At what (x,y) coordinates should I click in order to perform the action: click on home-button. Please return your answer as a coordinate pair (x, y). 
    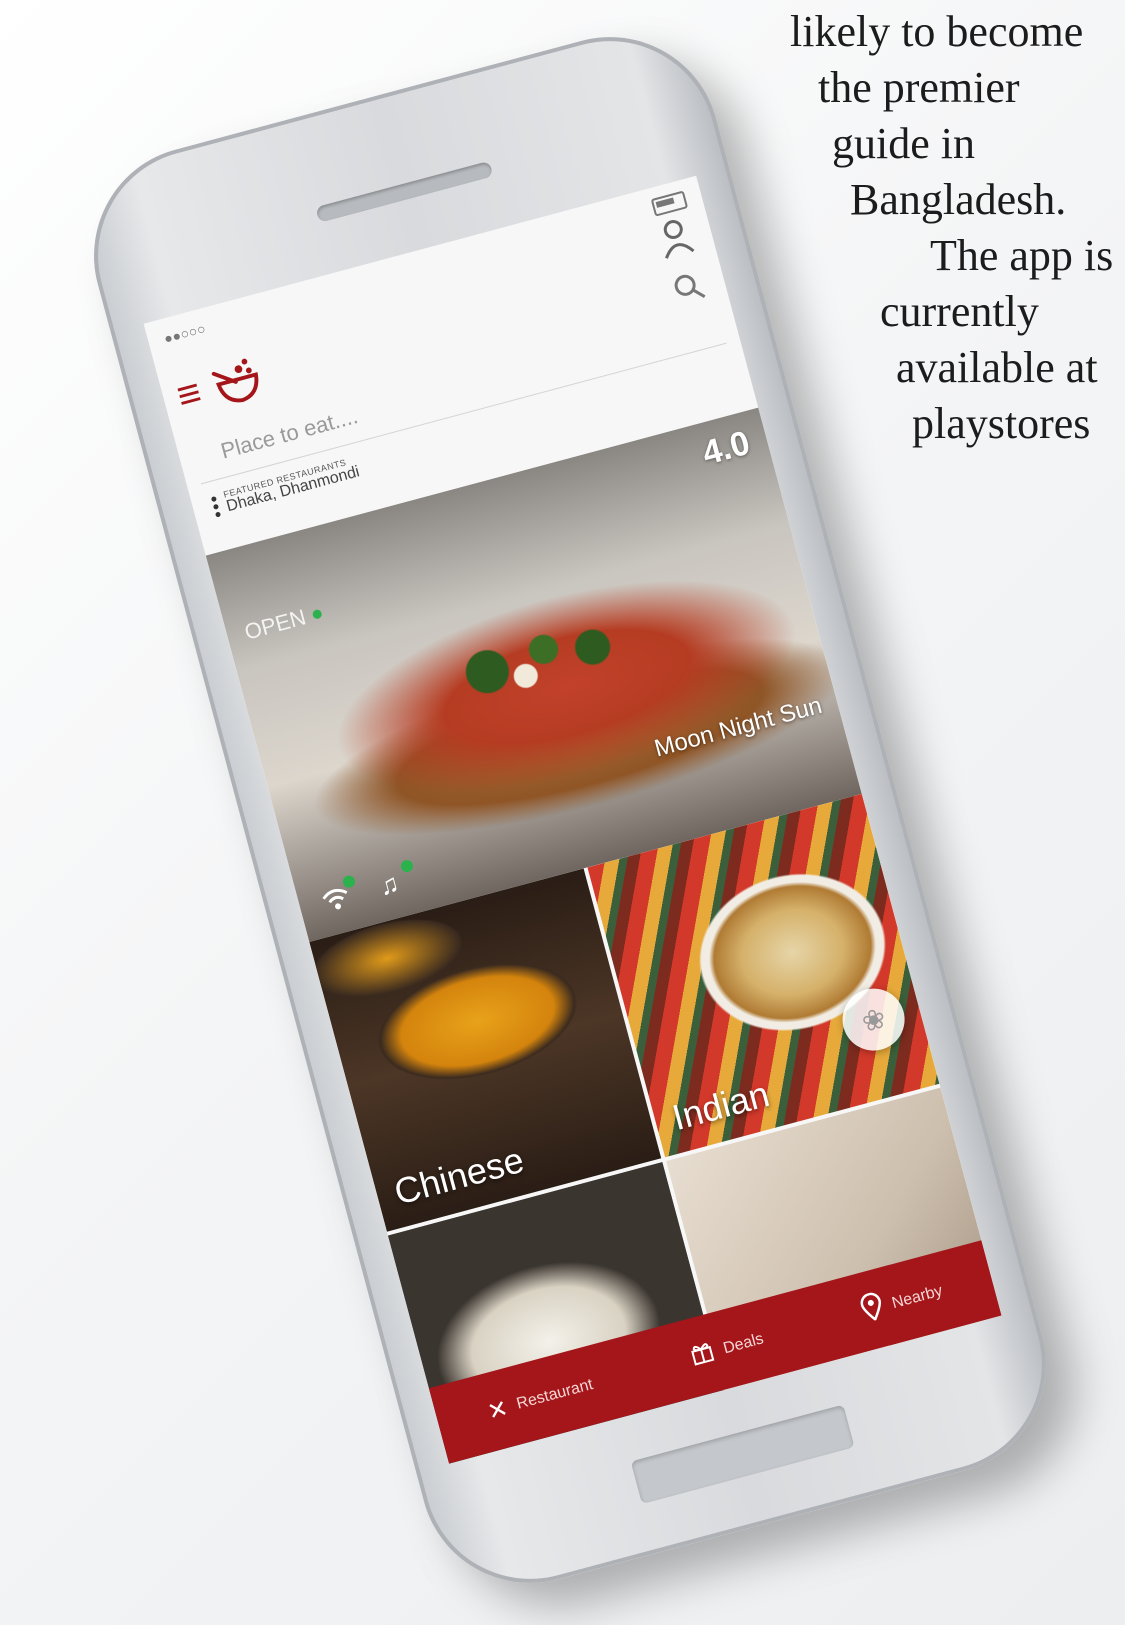
    Looking at the image, I should click on (742, 1454).